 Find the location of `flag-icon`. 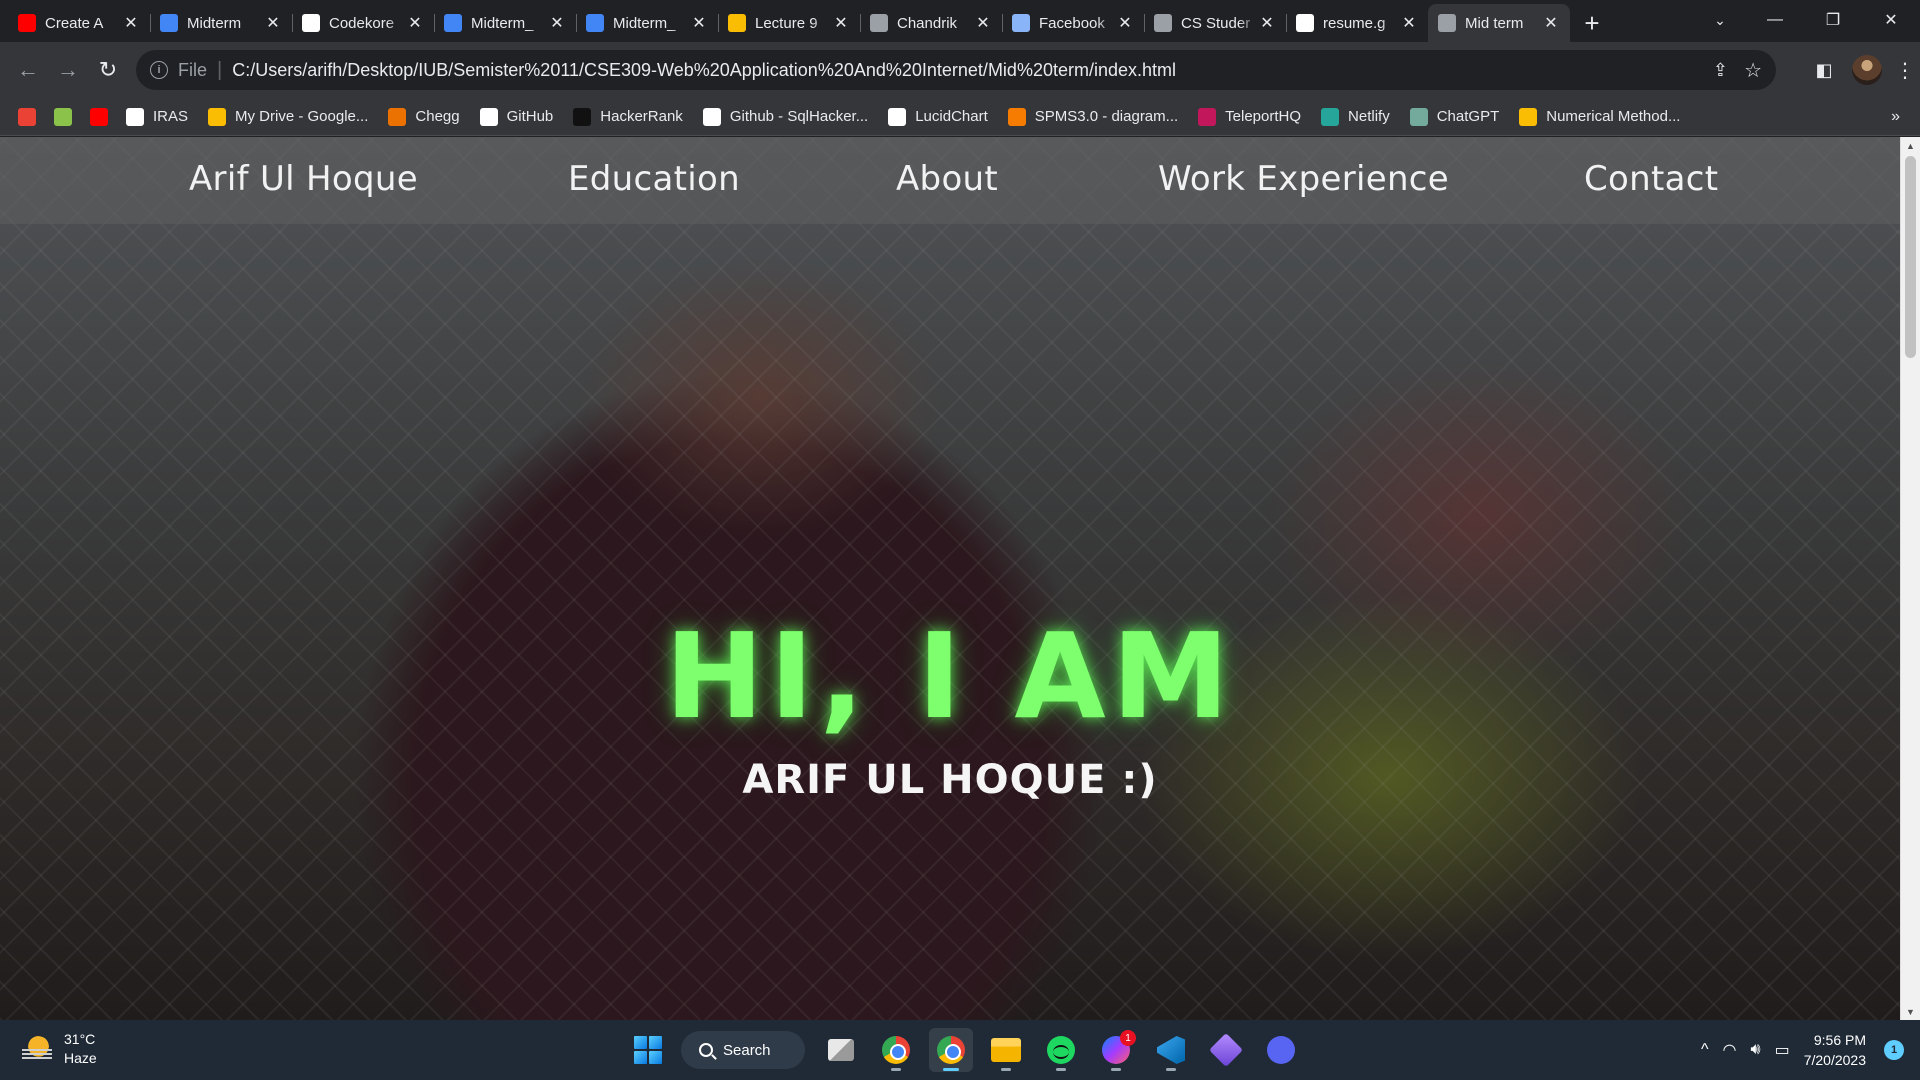

flag-icon is located at coordinates (1021, 23).